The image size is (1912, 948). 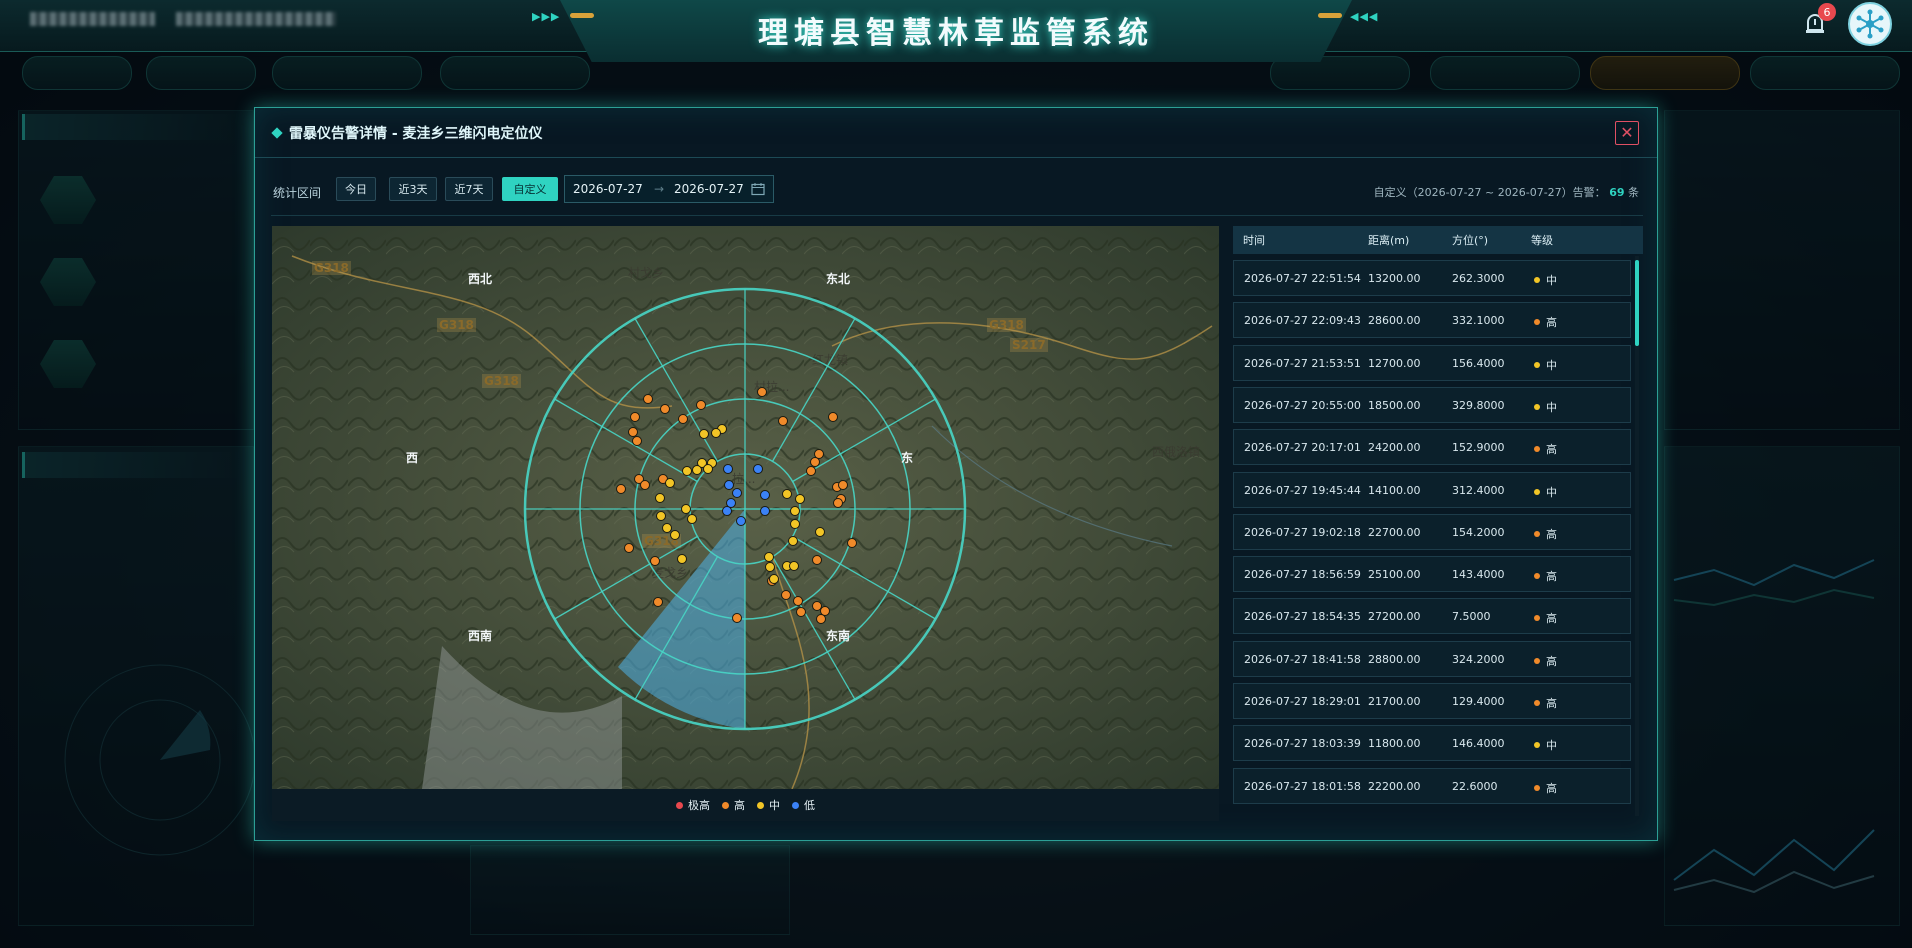 I want to click on legend-dot, so click(x=679, y=805).